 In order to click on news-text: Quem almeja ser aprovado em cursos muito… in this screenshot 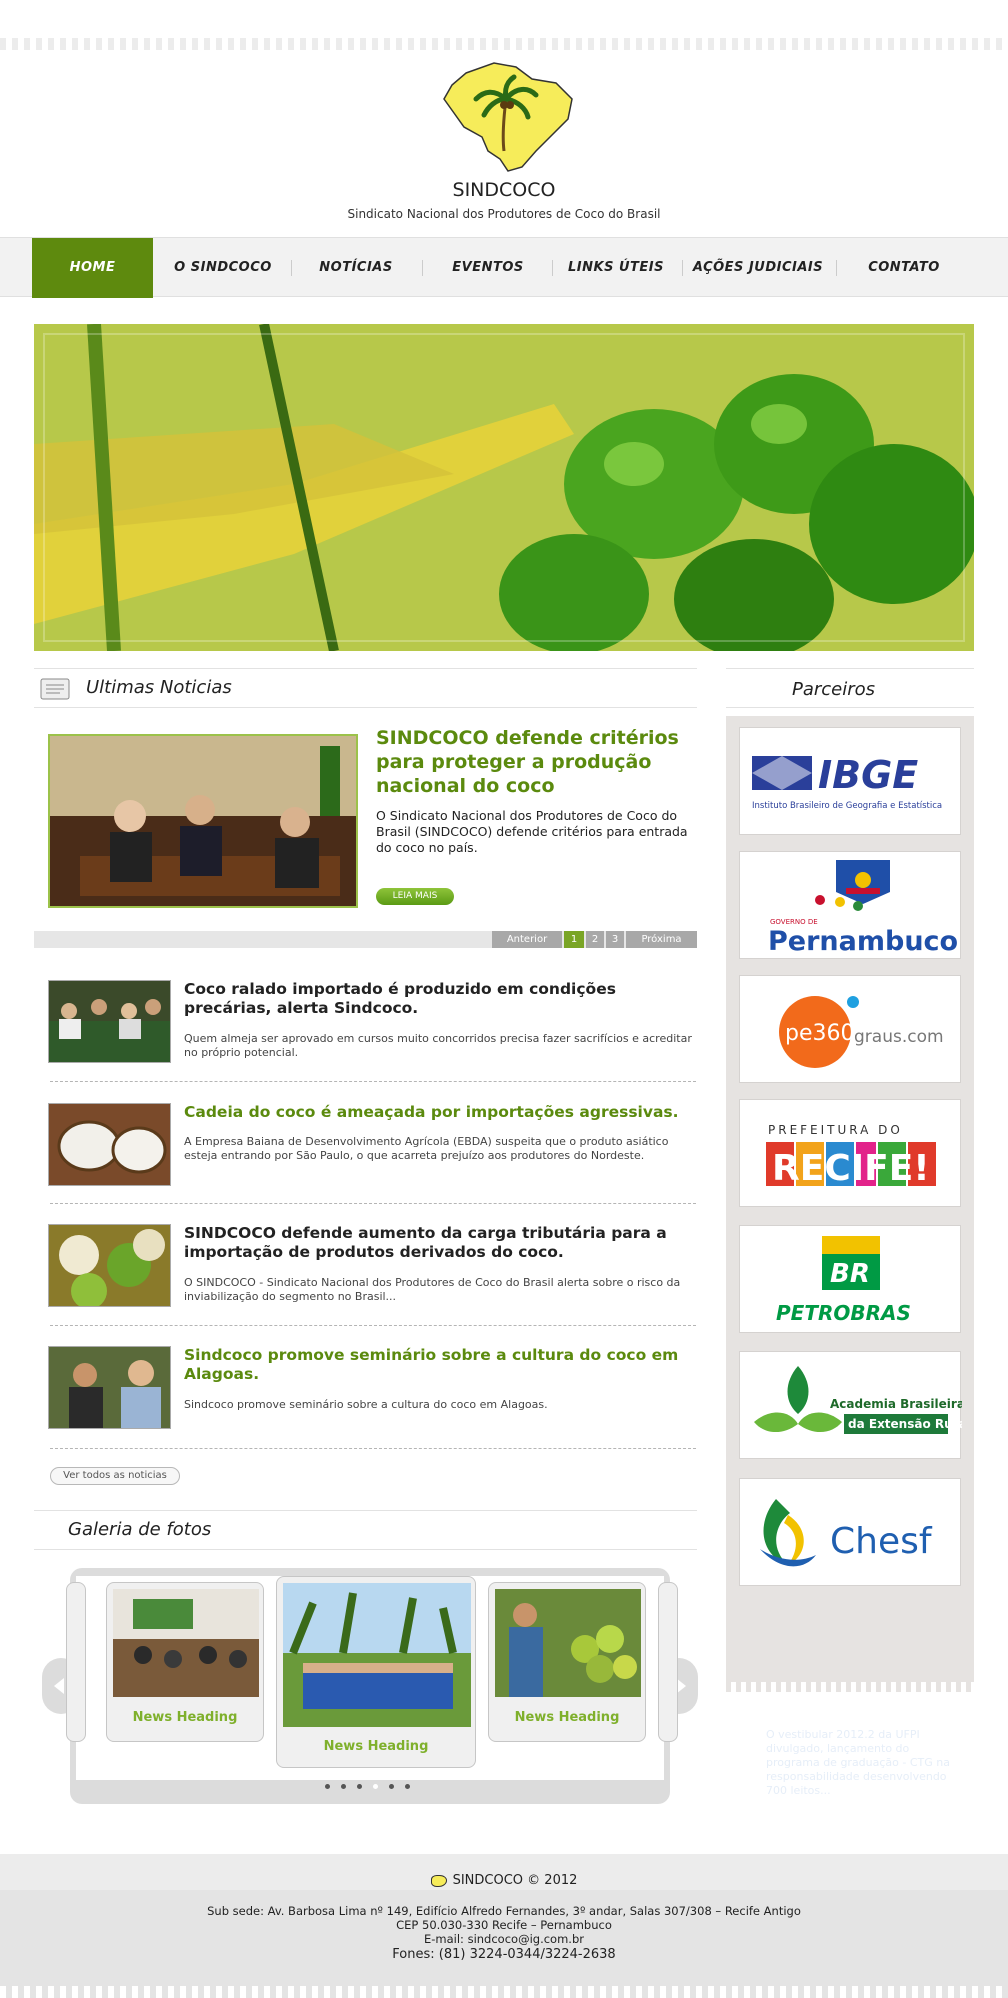, I will do `click(438, 1045)`.